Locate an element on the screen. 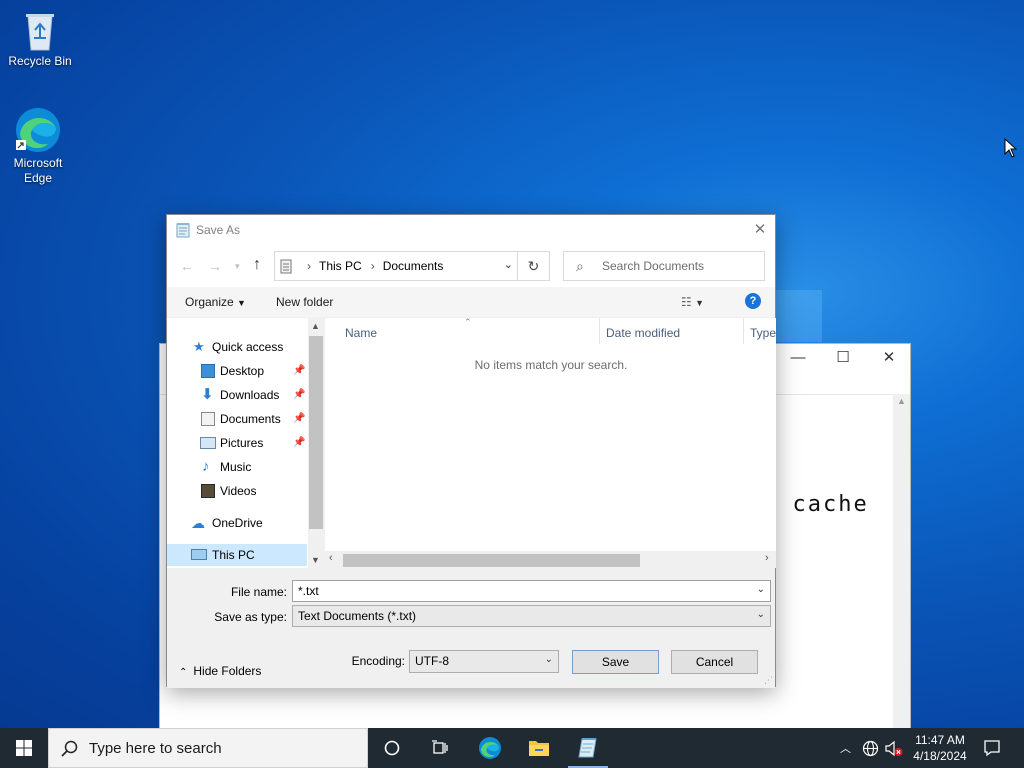 The width and height of the screenshot is (1024, 768). breadcrumb-this-pc: This PC is located at coordinates (340, 266).